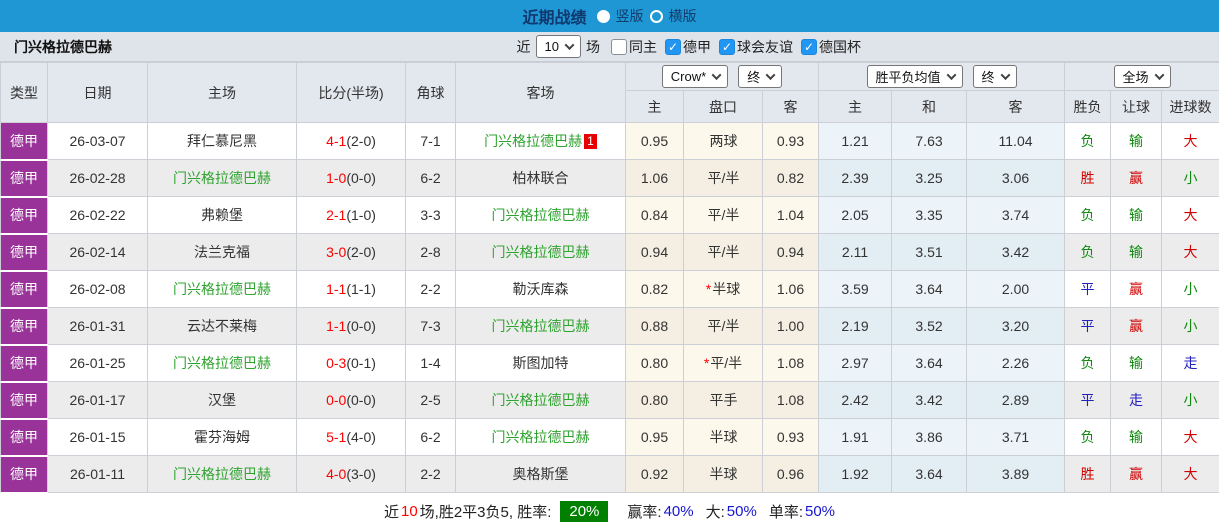 Image resolution: width=1219 pixels, height=530 pixels. I want to click on filter-checkbox-label: 球会友谊, so click(765, 47).